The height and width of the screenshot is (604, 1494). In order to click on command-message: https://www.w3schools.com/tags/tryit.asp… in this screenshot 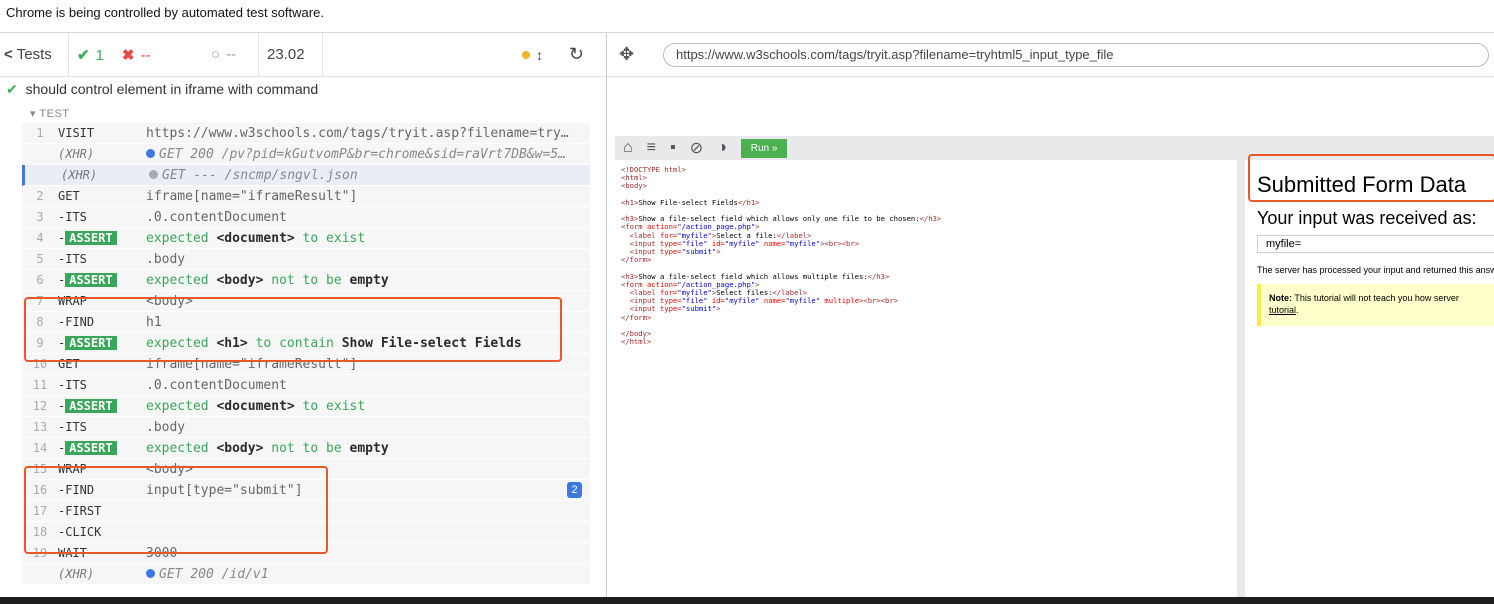, I will do `click(357, 133)`.